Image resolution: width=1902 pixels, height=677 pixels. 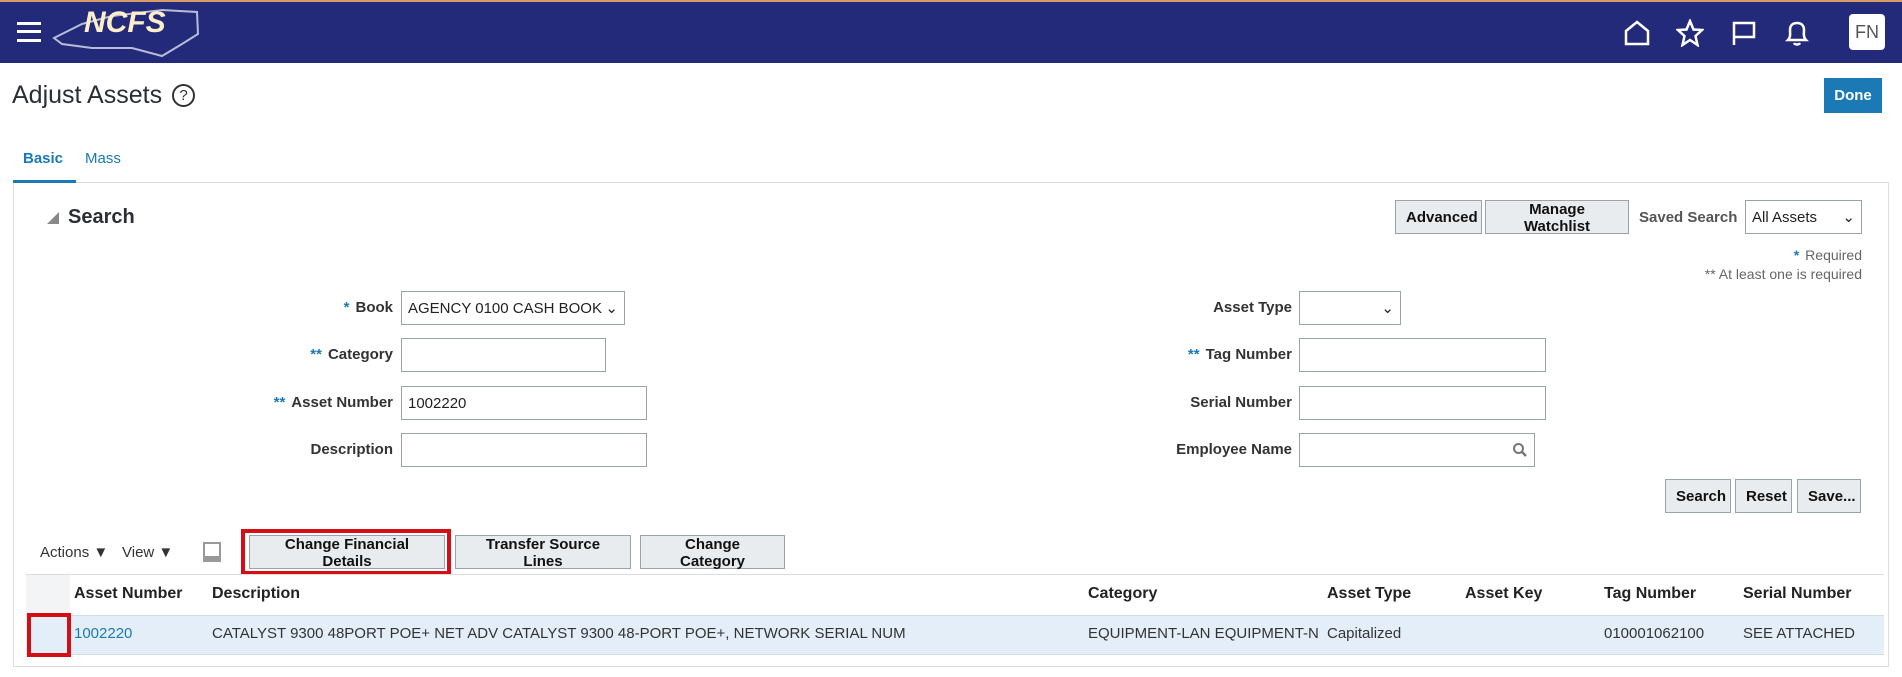 What do you see at coordinates (368, 307) in the screenshot?
I see `book-label: * Book` at bounding box center [368, 307].